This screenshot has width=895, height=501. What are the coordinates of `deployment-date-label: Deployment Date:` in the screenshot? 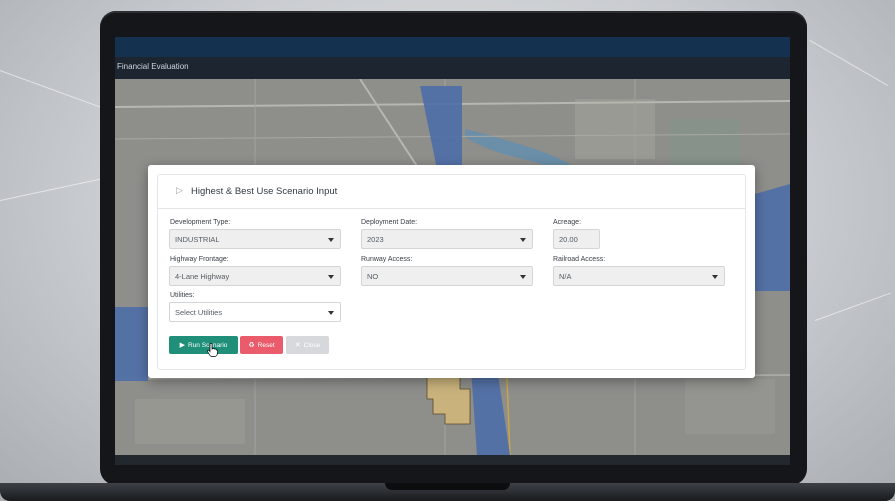 It's located at (389, 222).